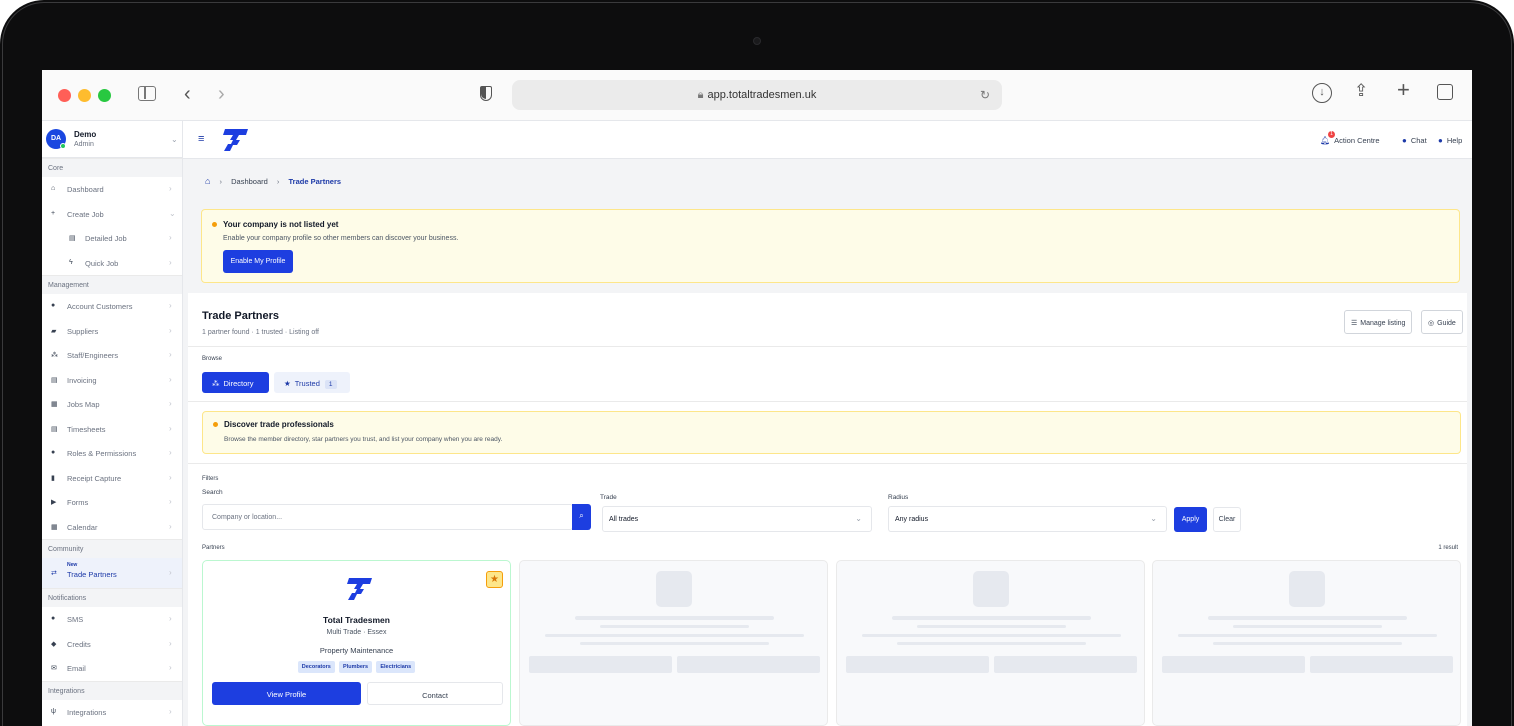 The width and height of the screenshot is (1514, 726). What do you see at coordinates (76, 668) in the screenshot?
I see `sidebar-item-label: Email` at bounding box center [76, 668].